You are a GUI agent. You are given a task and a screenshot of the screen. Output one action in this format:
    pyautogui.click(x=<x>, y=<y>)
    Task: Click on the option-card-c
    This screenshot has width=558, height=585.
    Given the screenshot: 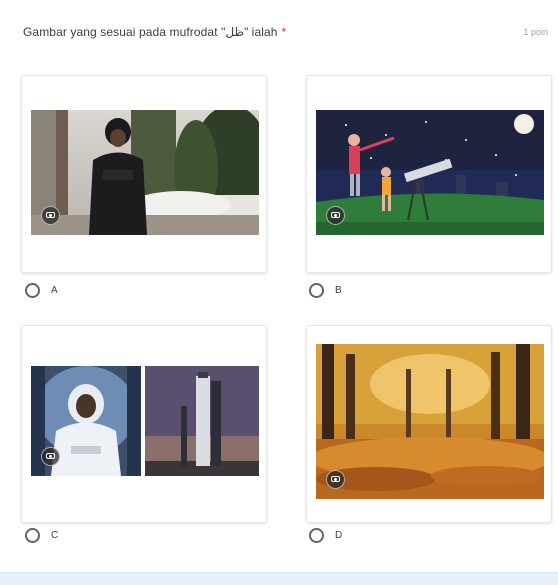 What is the action you would take?
    pyautogui.click(x=144, y=424)
    